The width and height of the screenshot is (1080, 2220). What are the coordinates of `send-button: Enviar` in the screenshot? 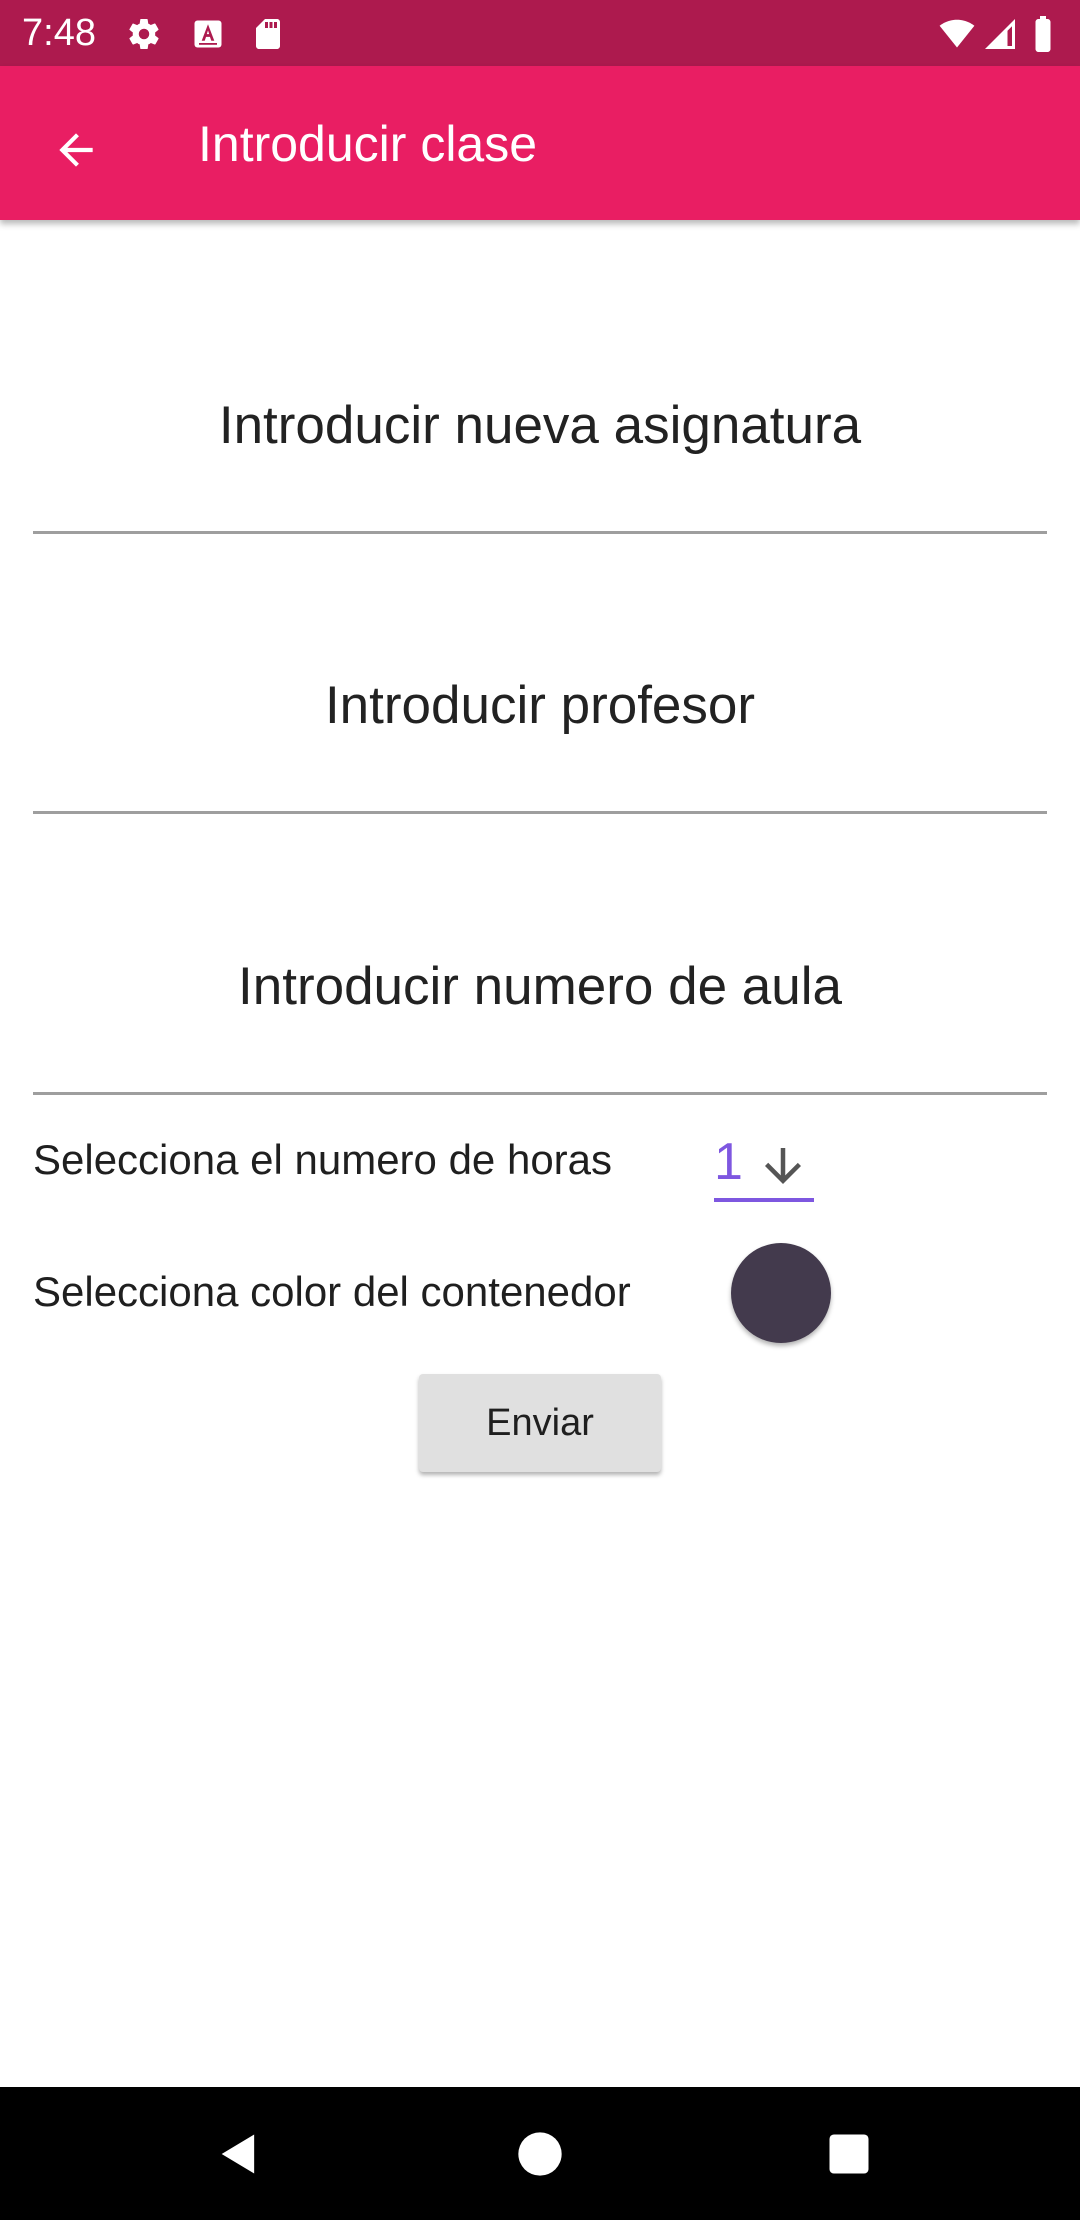 It's located at (540, 1423).